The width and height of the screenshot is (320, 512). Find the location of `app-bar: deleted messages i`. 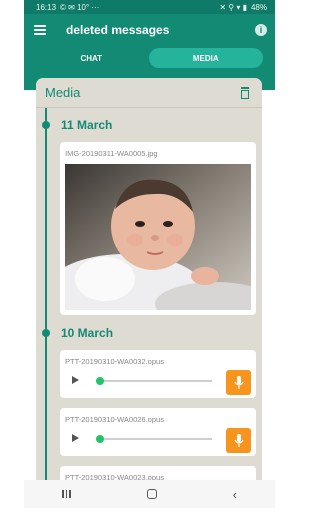

app-bar: deleted messages i is located at coordinates (149, 30).